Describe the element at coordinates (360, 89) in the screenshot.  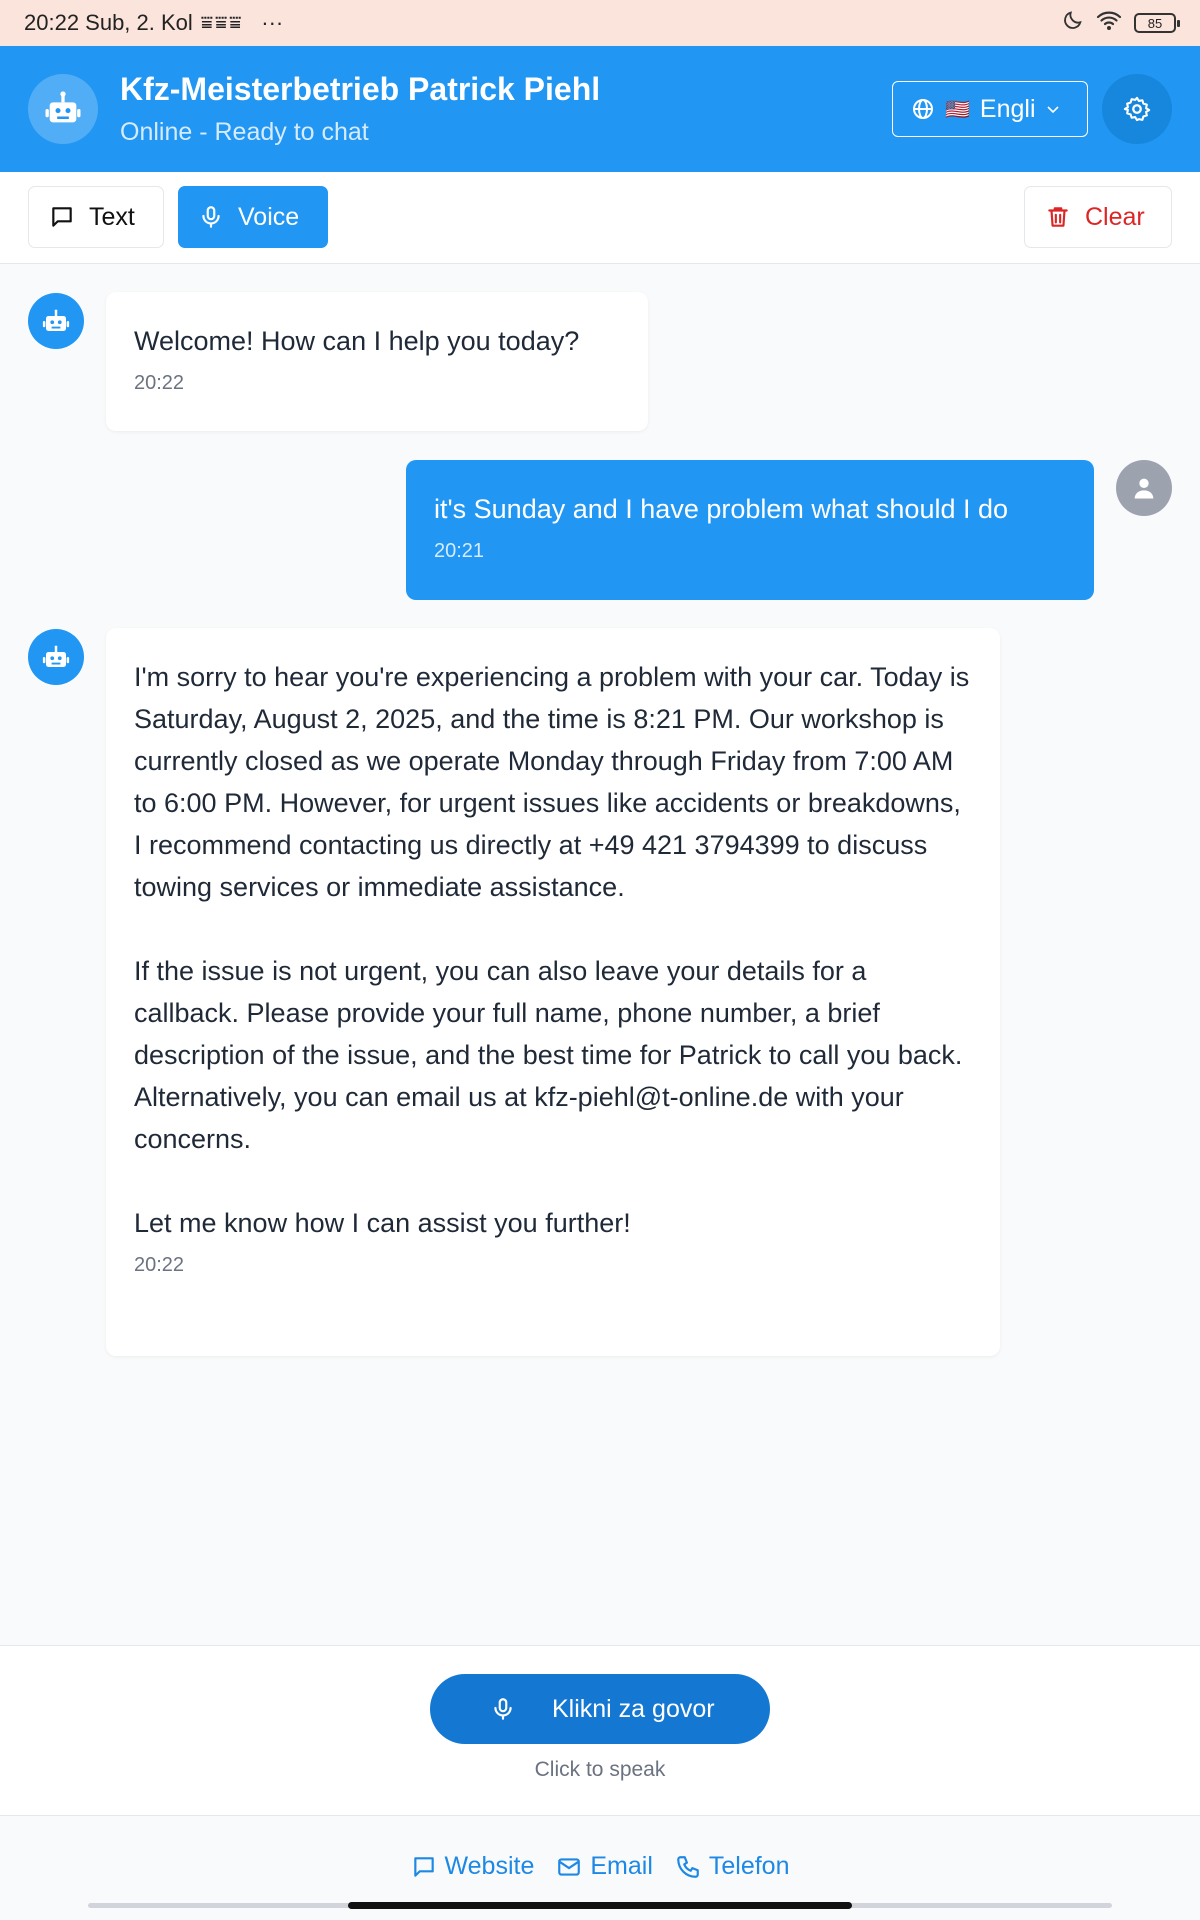
I see `business-name: Kfz-Meisterbetrieb Patrick Piehl` at that location.